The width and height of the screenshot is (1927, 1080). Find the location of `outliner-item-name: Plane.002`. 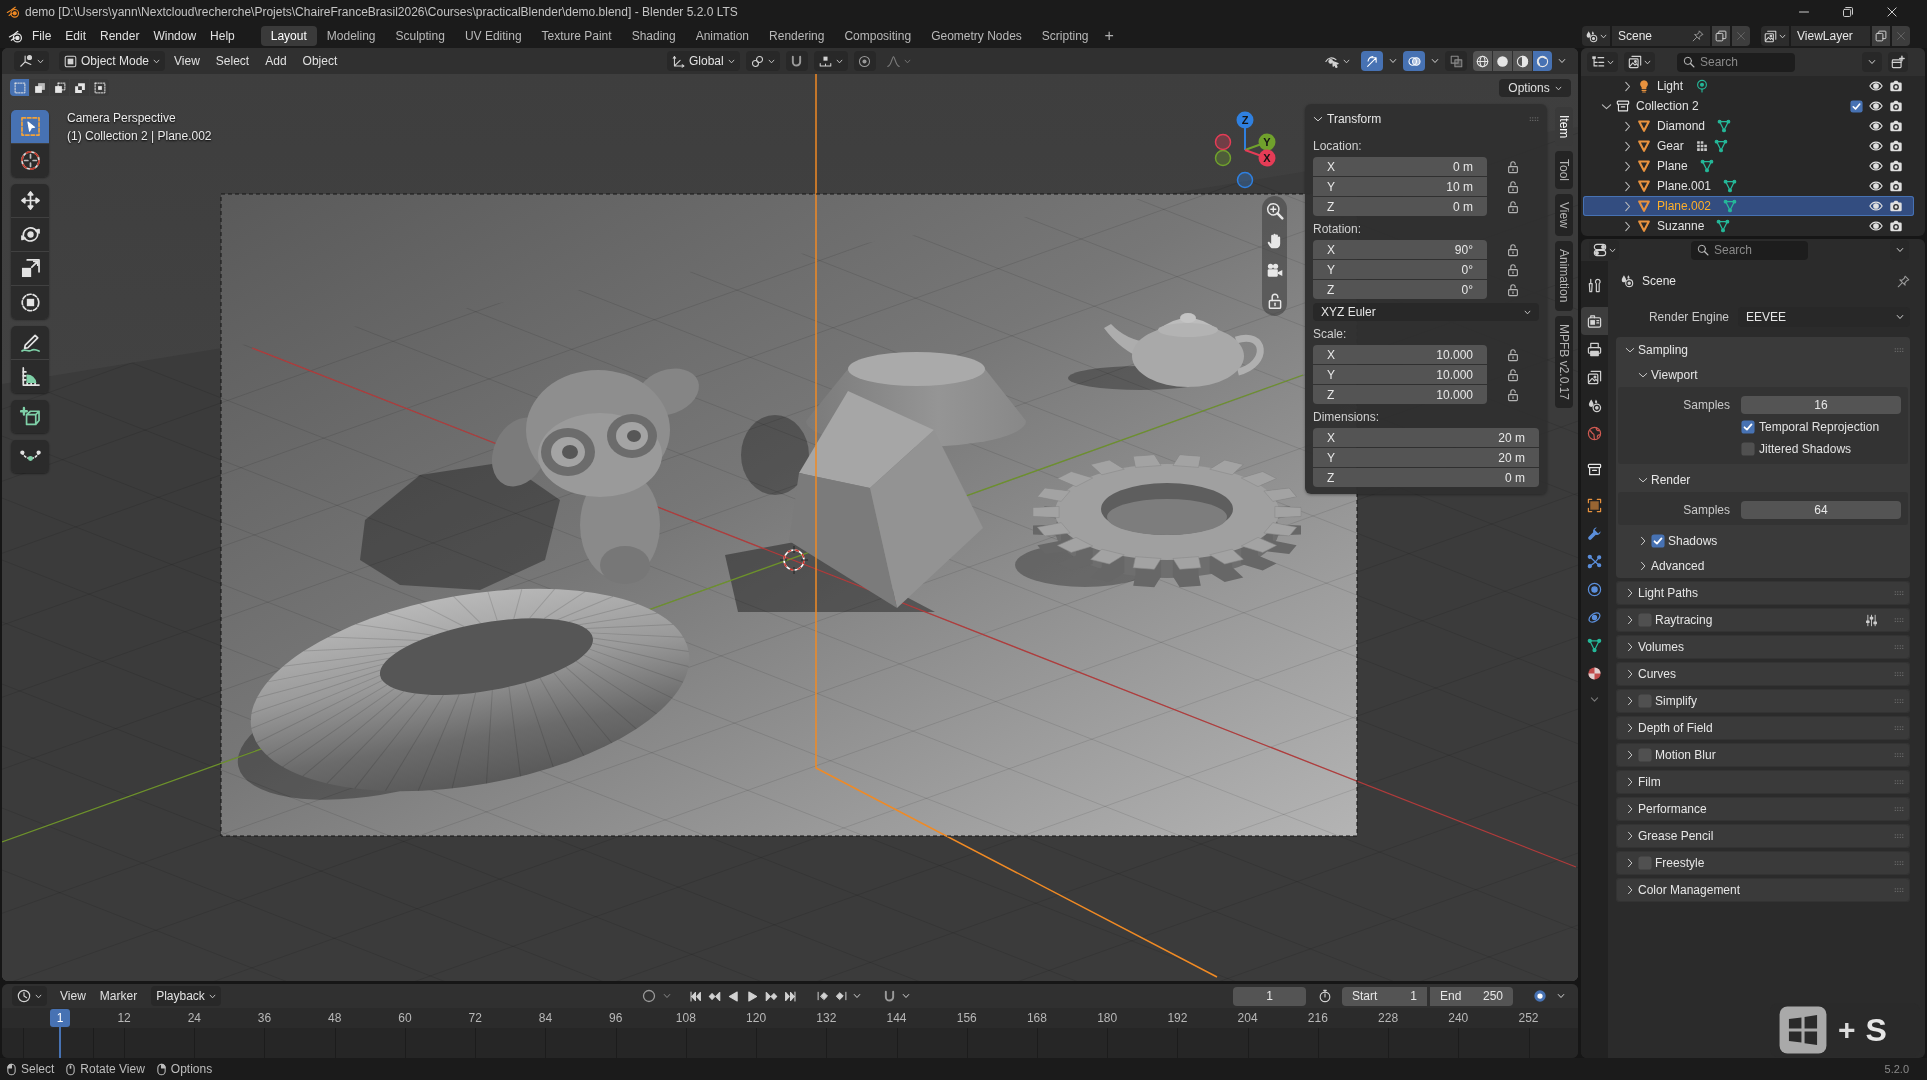

outliner-item-name: Plane.002 is located at coordinates (1684, 206).